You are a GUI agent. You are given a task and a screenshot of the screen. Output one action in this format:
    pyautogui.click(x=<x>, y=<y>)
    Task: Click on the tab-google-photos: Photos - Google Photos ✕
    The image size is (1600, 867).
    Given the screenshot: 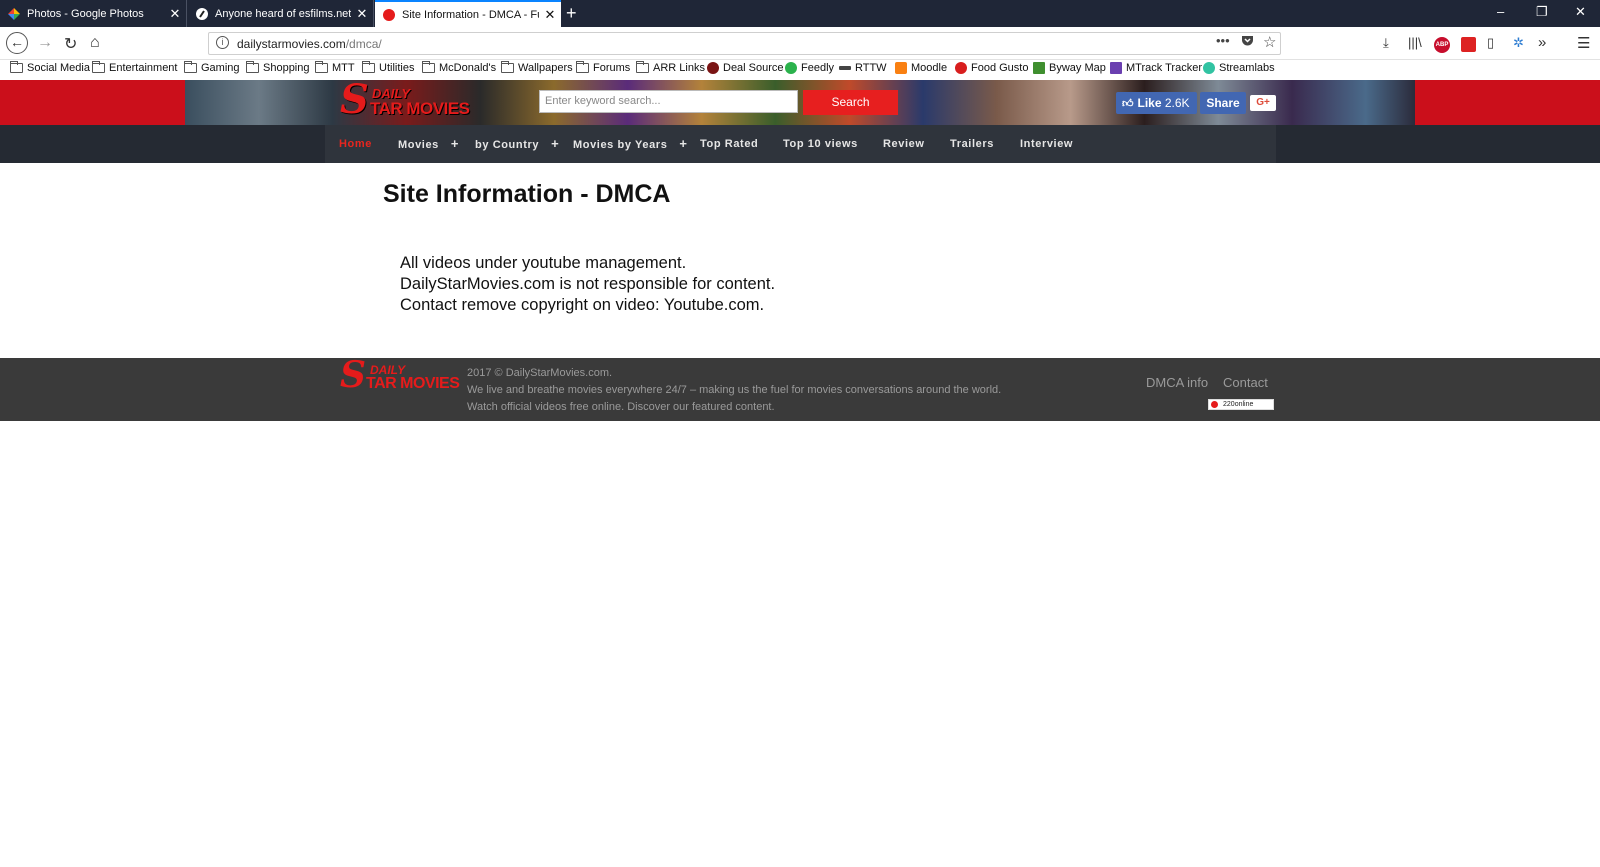 What is the action you would take?
    pyautogui.click(x=93, y=13)
    